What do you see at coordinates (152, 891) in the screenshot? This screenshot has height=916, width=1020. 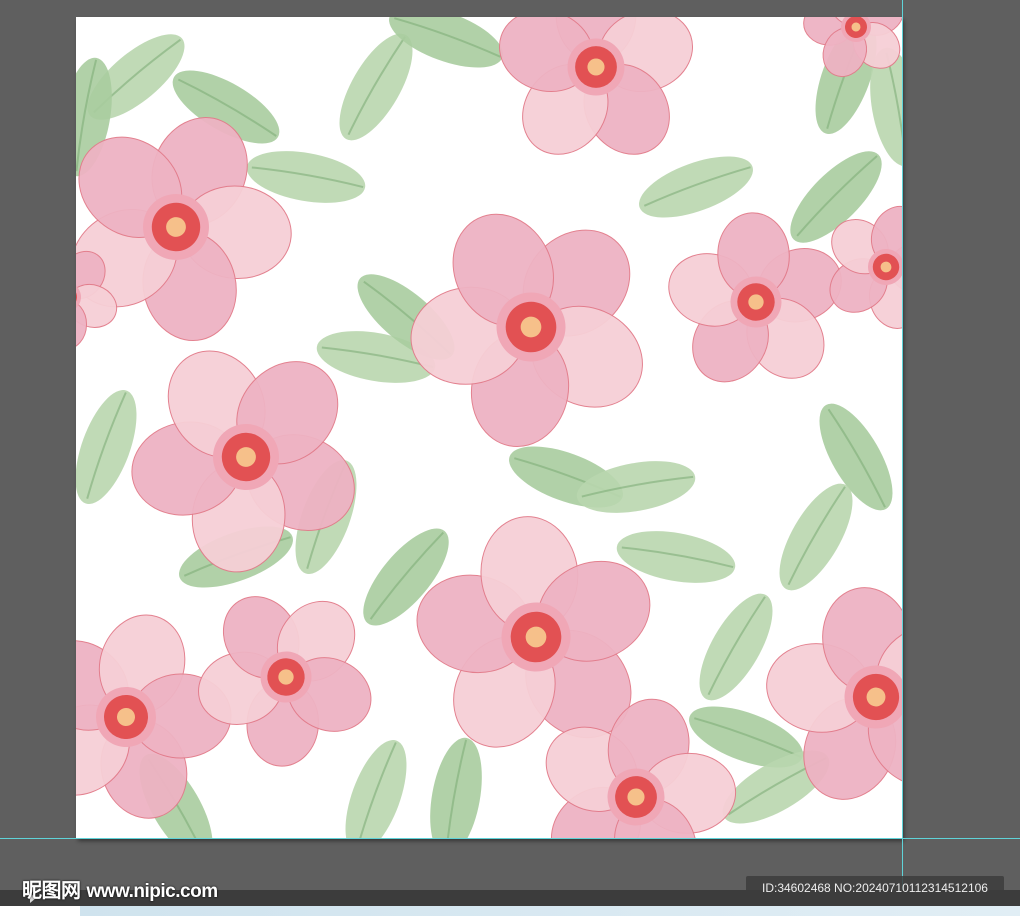 I see `watermark-url: www.nipic.com` at bounding box center [152, 891].